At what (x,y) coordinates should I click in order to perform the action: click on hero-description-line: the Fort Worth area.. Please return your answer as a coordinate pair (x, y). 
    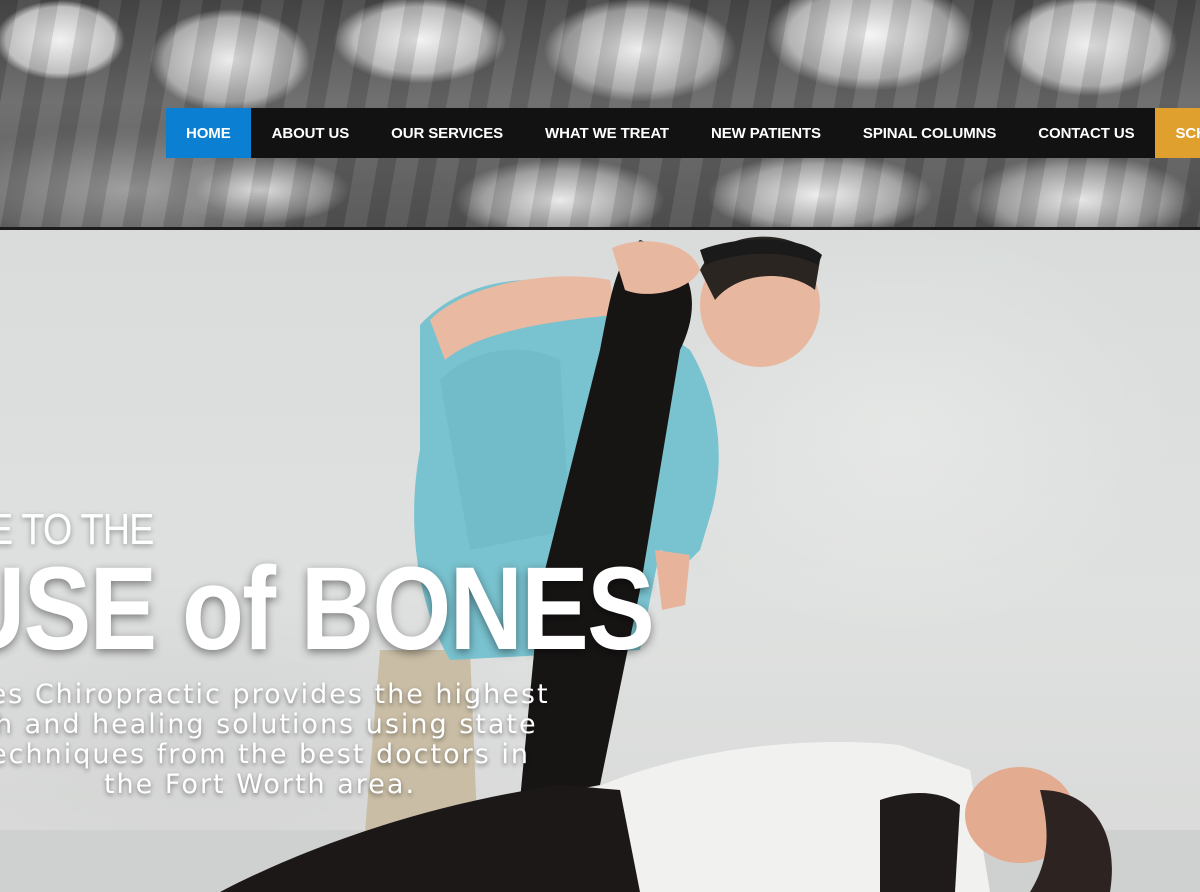
    Looking at the image, I should click on (260, 784).